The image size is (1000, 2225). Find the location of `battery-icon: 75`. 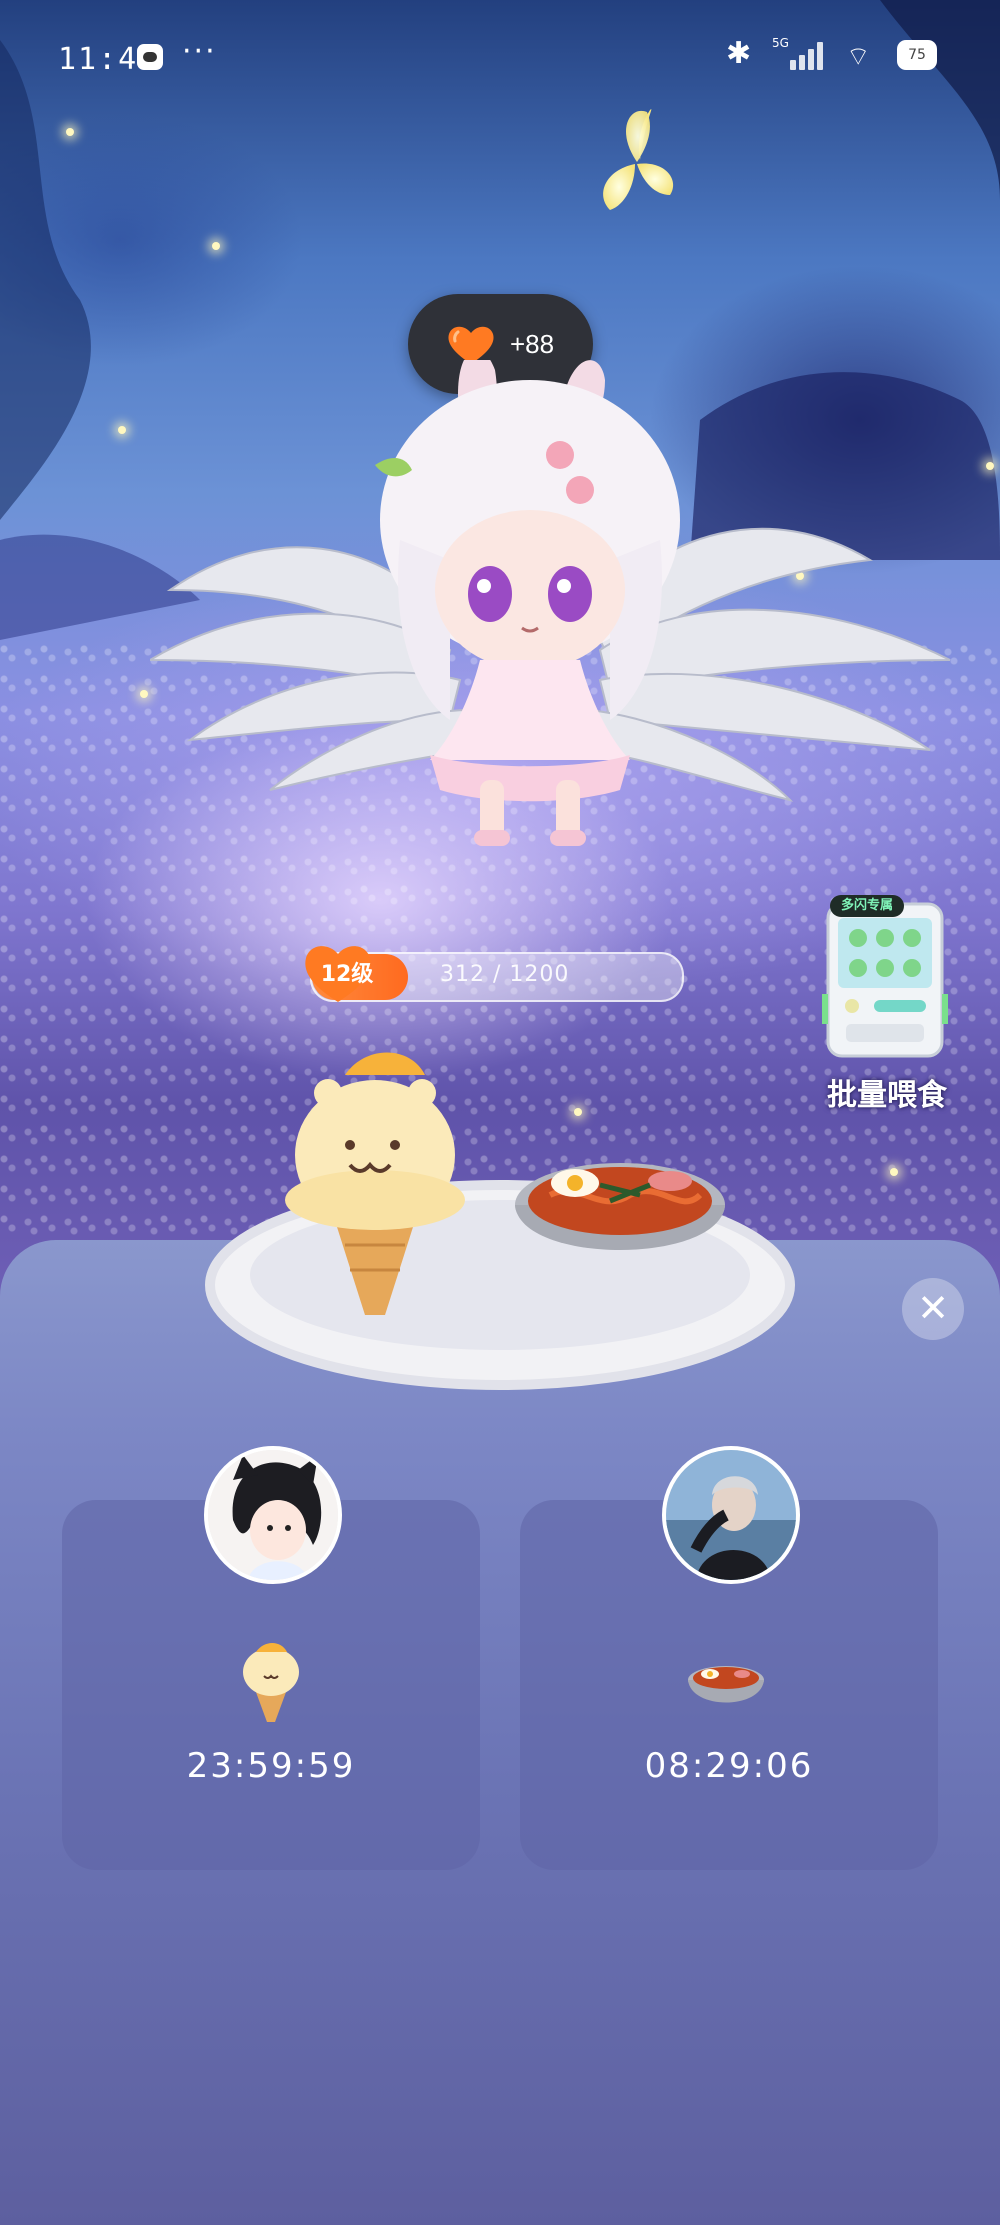

battery-icon: 75 is located at coordinates (917, 55).